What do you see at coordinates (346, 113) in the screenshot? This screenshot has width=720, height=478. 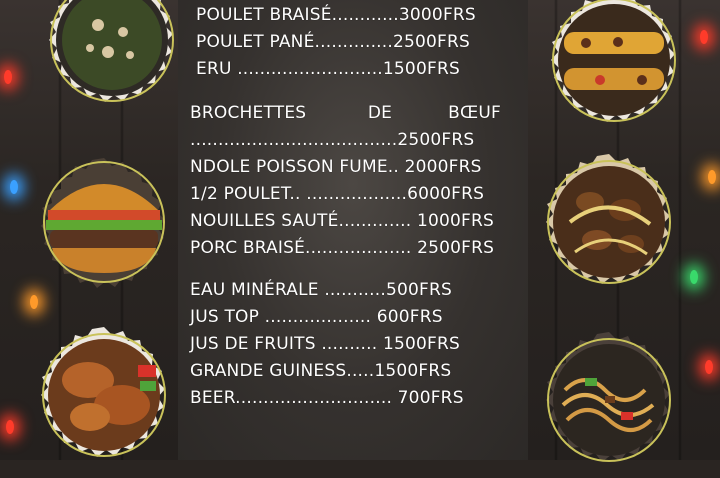 I see `menu-item: BROCHETTES DE BŒUF` at bounding box center [346, 113].